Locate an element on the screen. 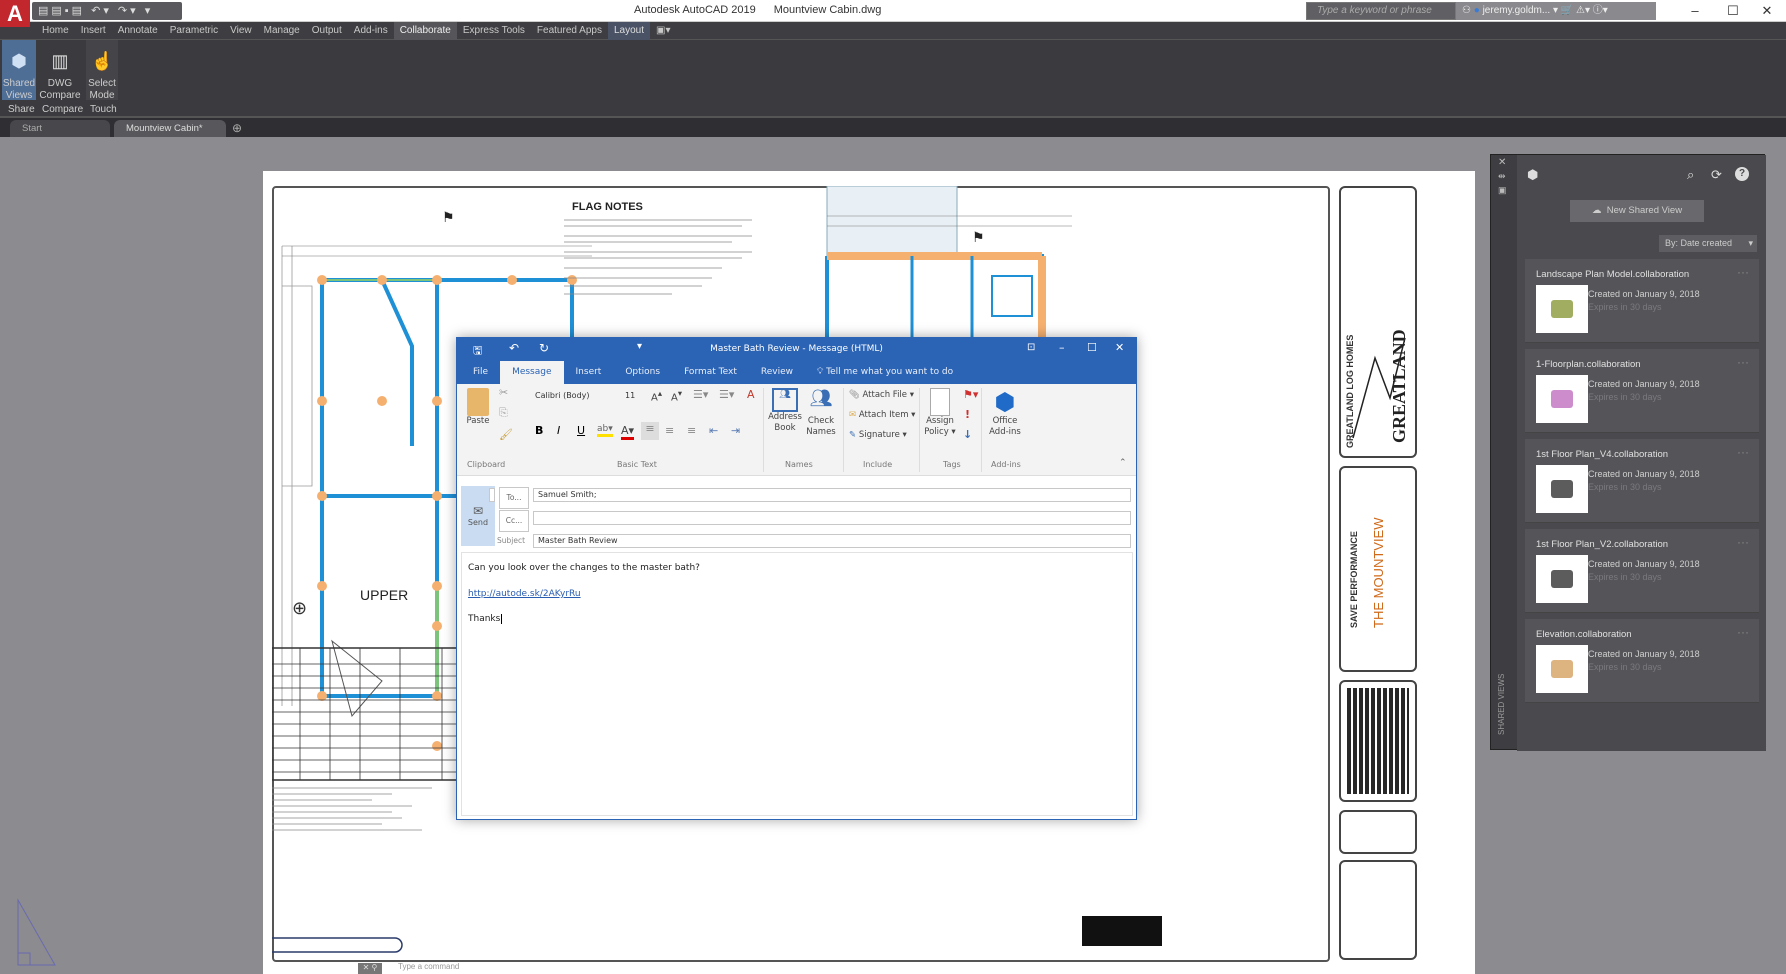 This screenshot has width=1786, height=974. refresh-icon: ⟳ is located at coordinates (1716, 175).